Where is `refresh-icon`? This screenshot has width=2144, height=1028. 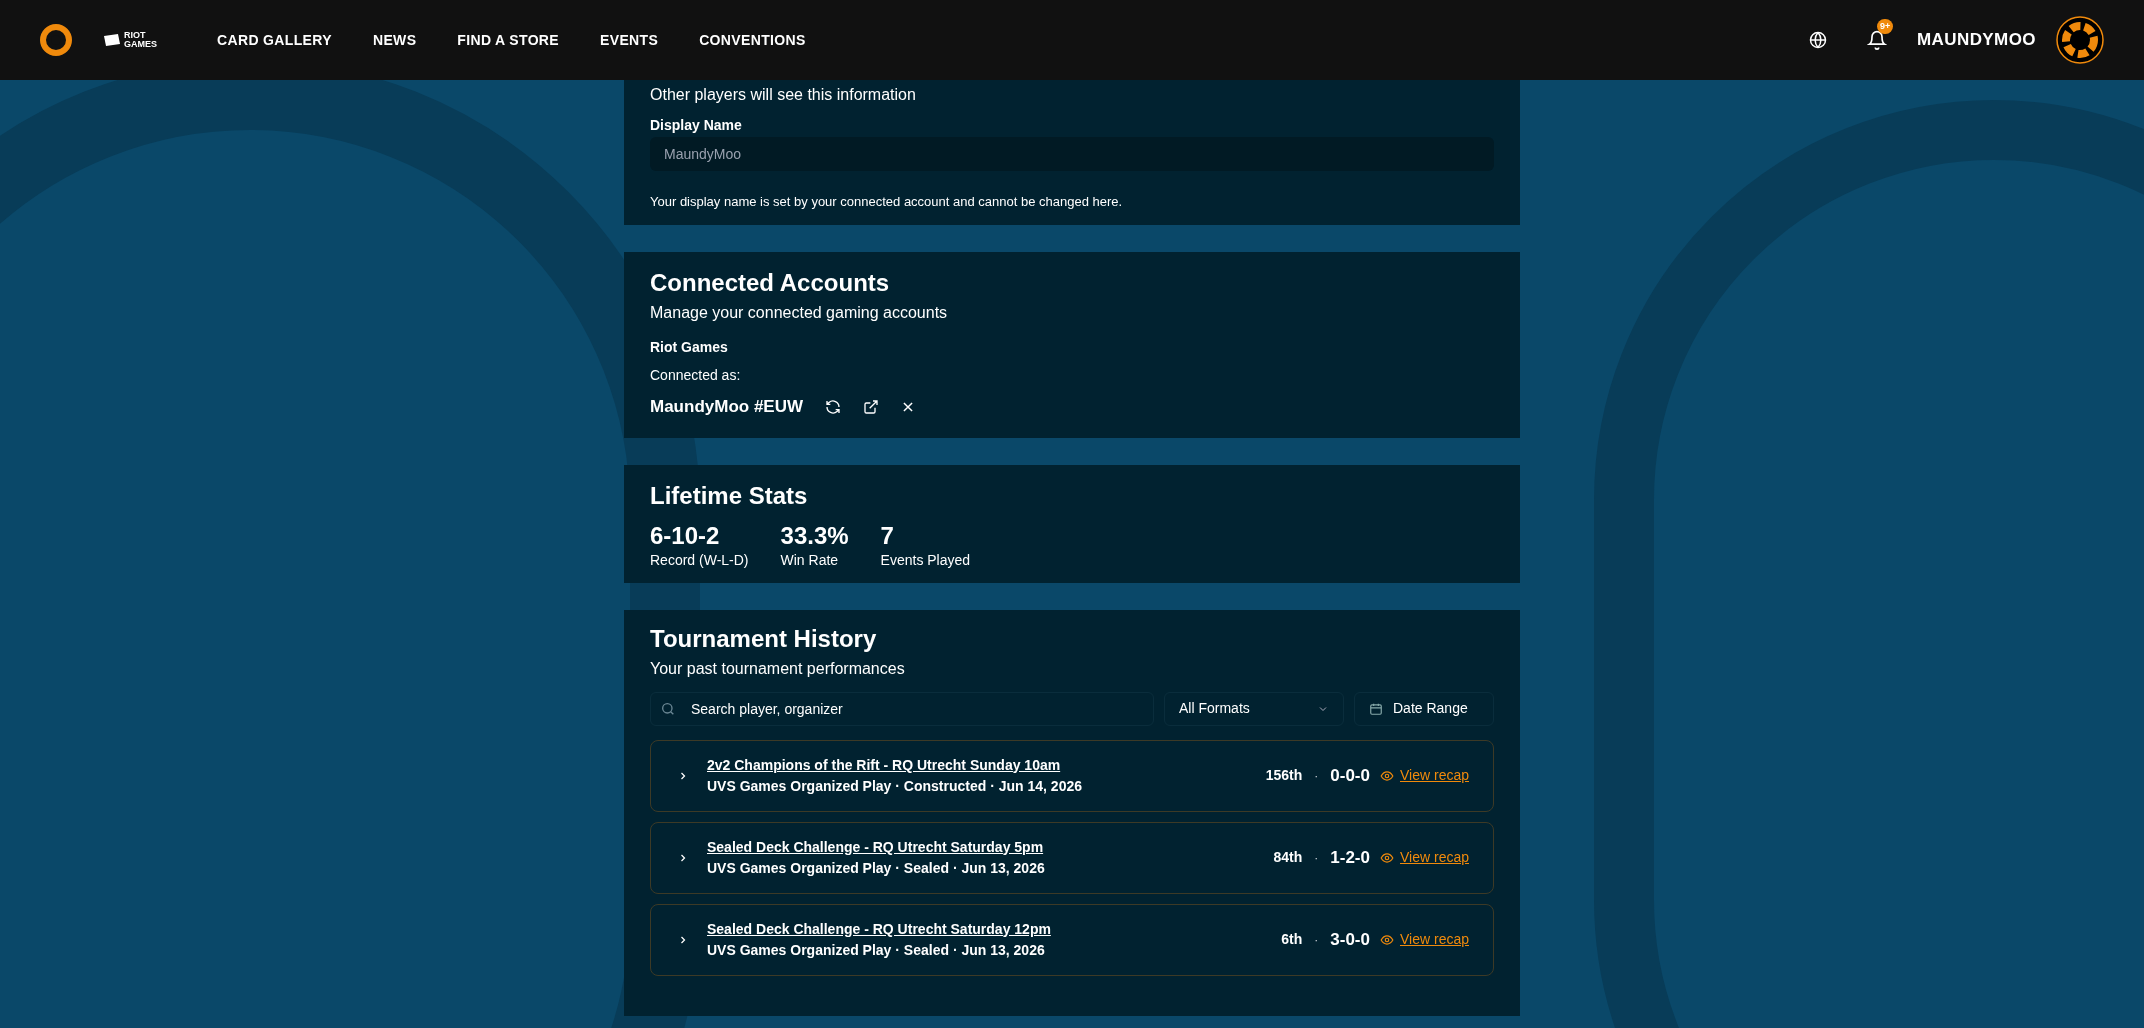 refresh-icon is located at coordinates (833, 406).